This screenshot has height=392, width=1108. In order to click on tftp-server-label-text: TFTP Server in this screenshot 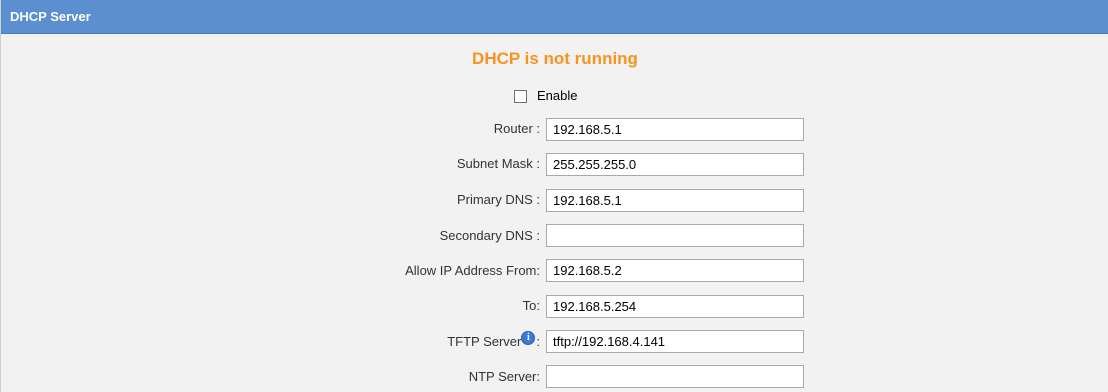, I will do `click(484, 341)`.